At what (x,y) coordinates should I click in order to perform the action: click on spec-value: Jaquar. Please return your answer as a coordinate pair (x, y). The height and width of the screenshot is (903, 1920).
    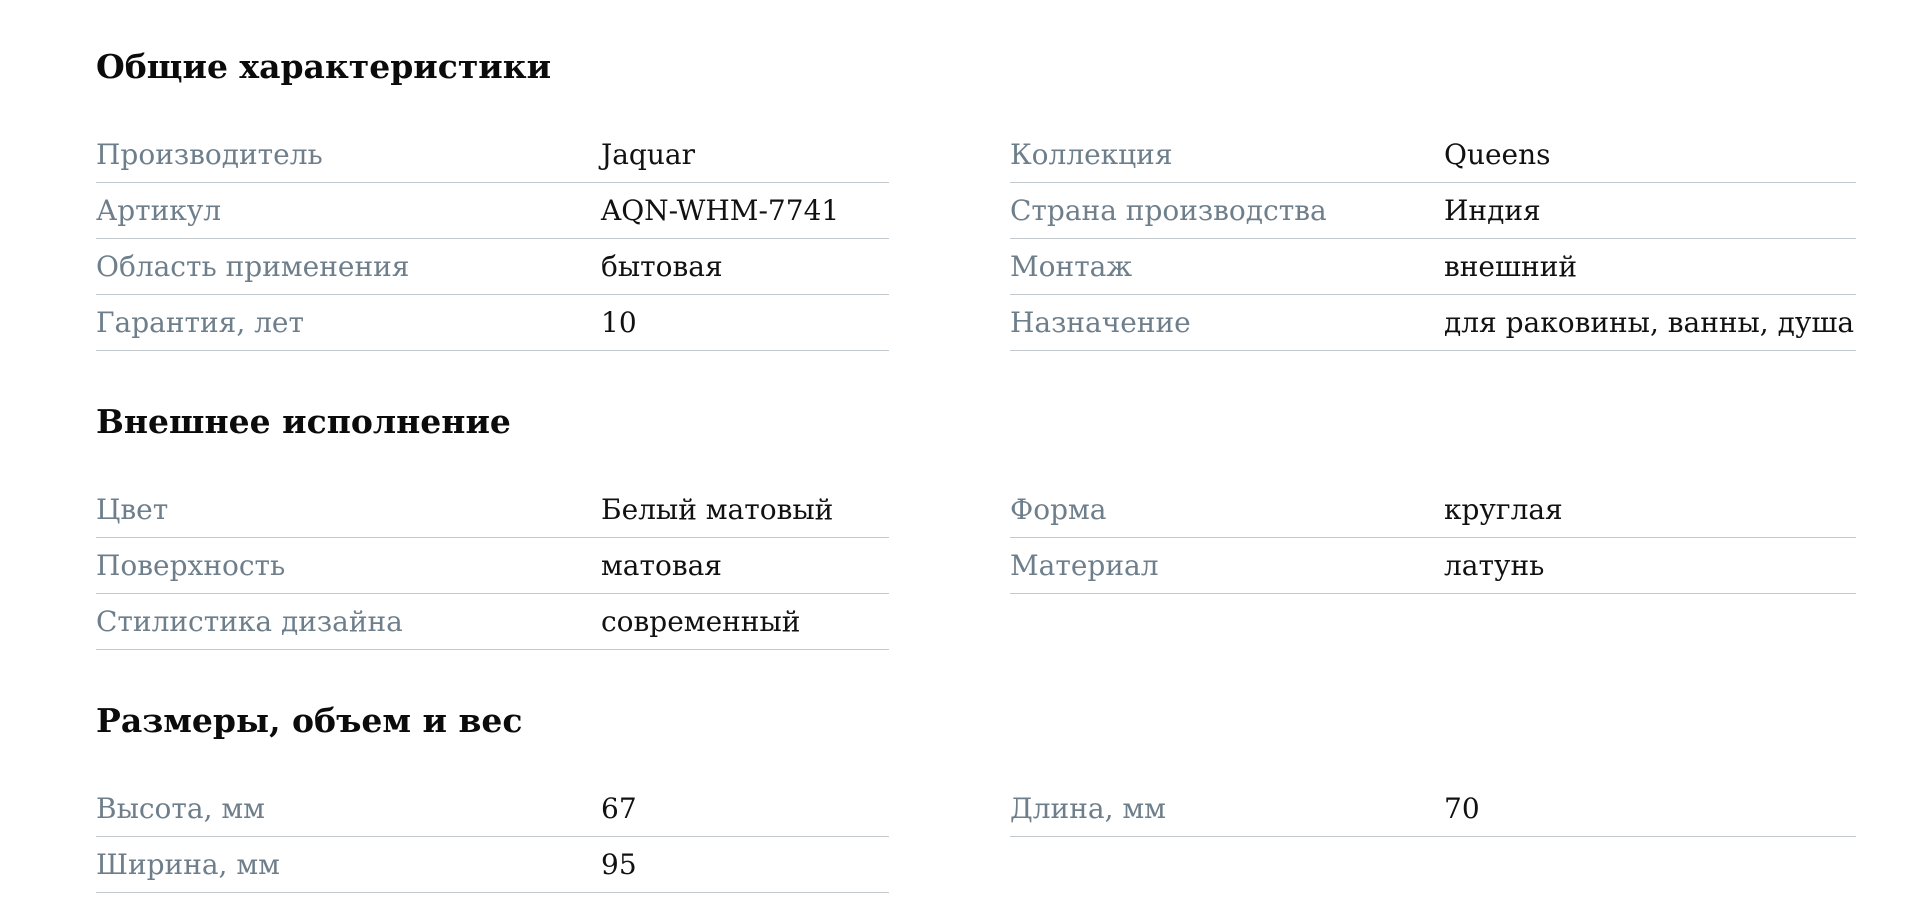
    Looking at the image, I should click on (648, 154).